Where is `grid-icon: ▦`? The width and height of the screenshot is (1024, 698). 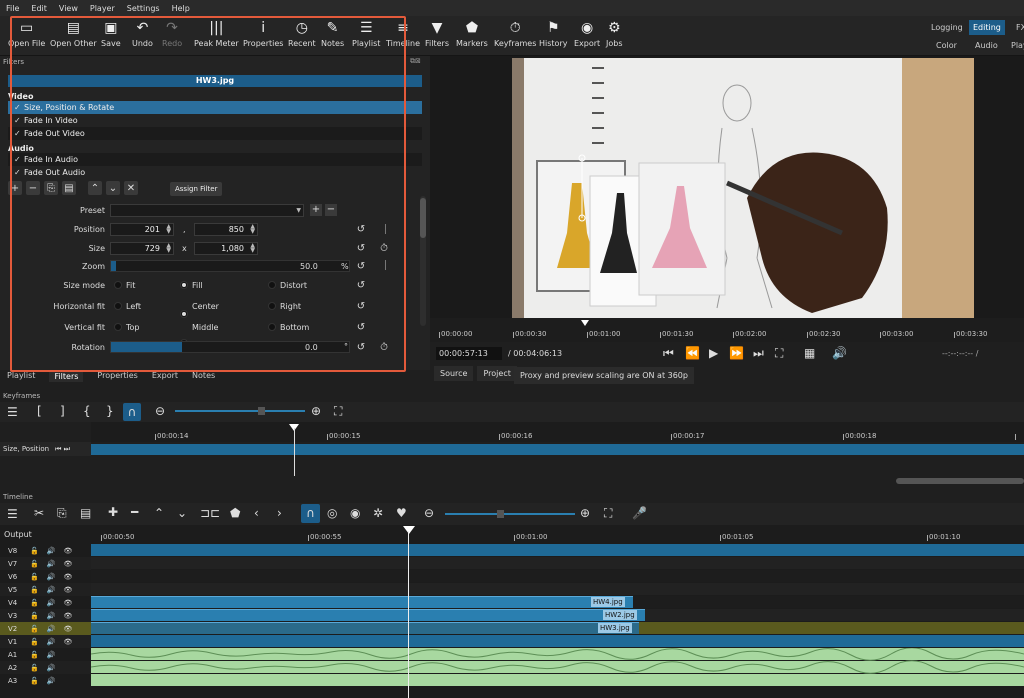
grid-icon: ▦ is located at coordinates (809, 353).